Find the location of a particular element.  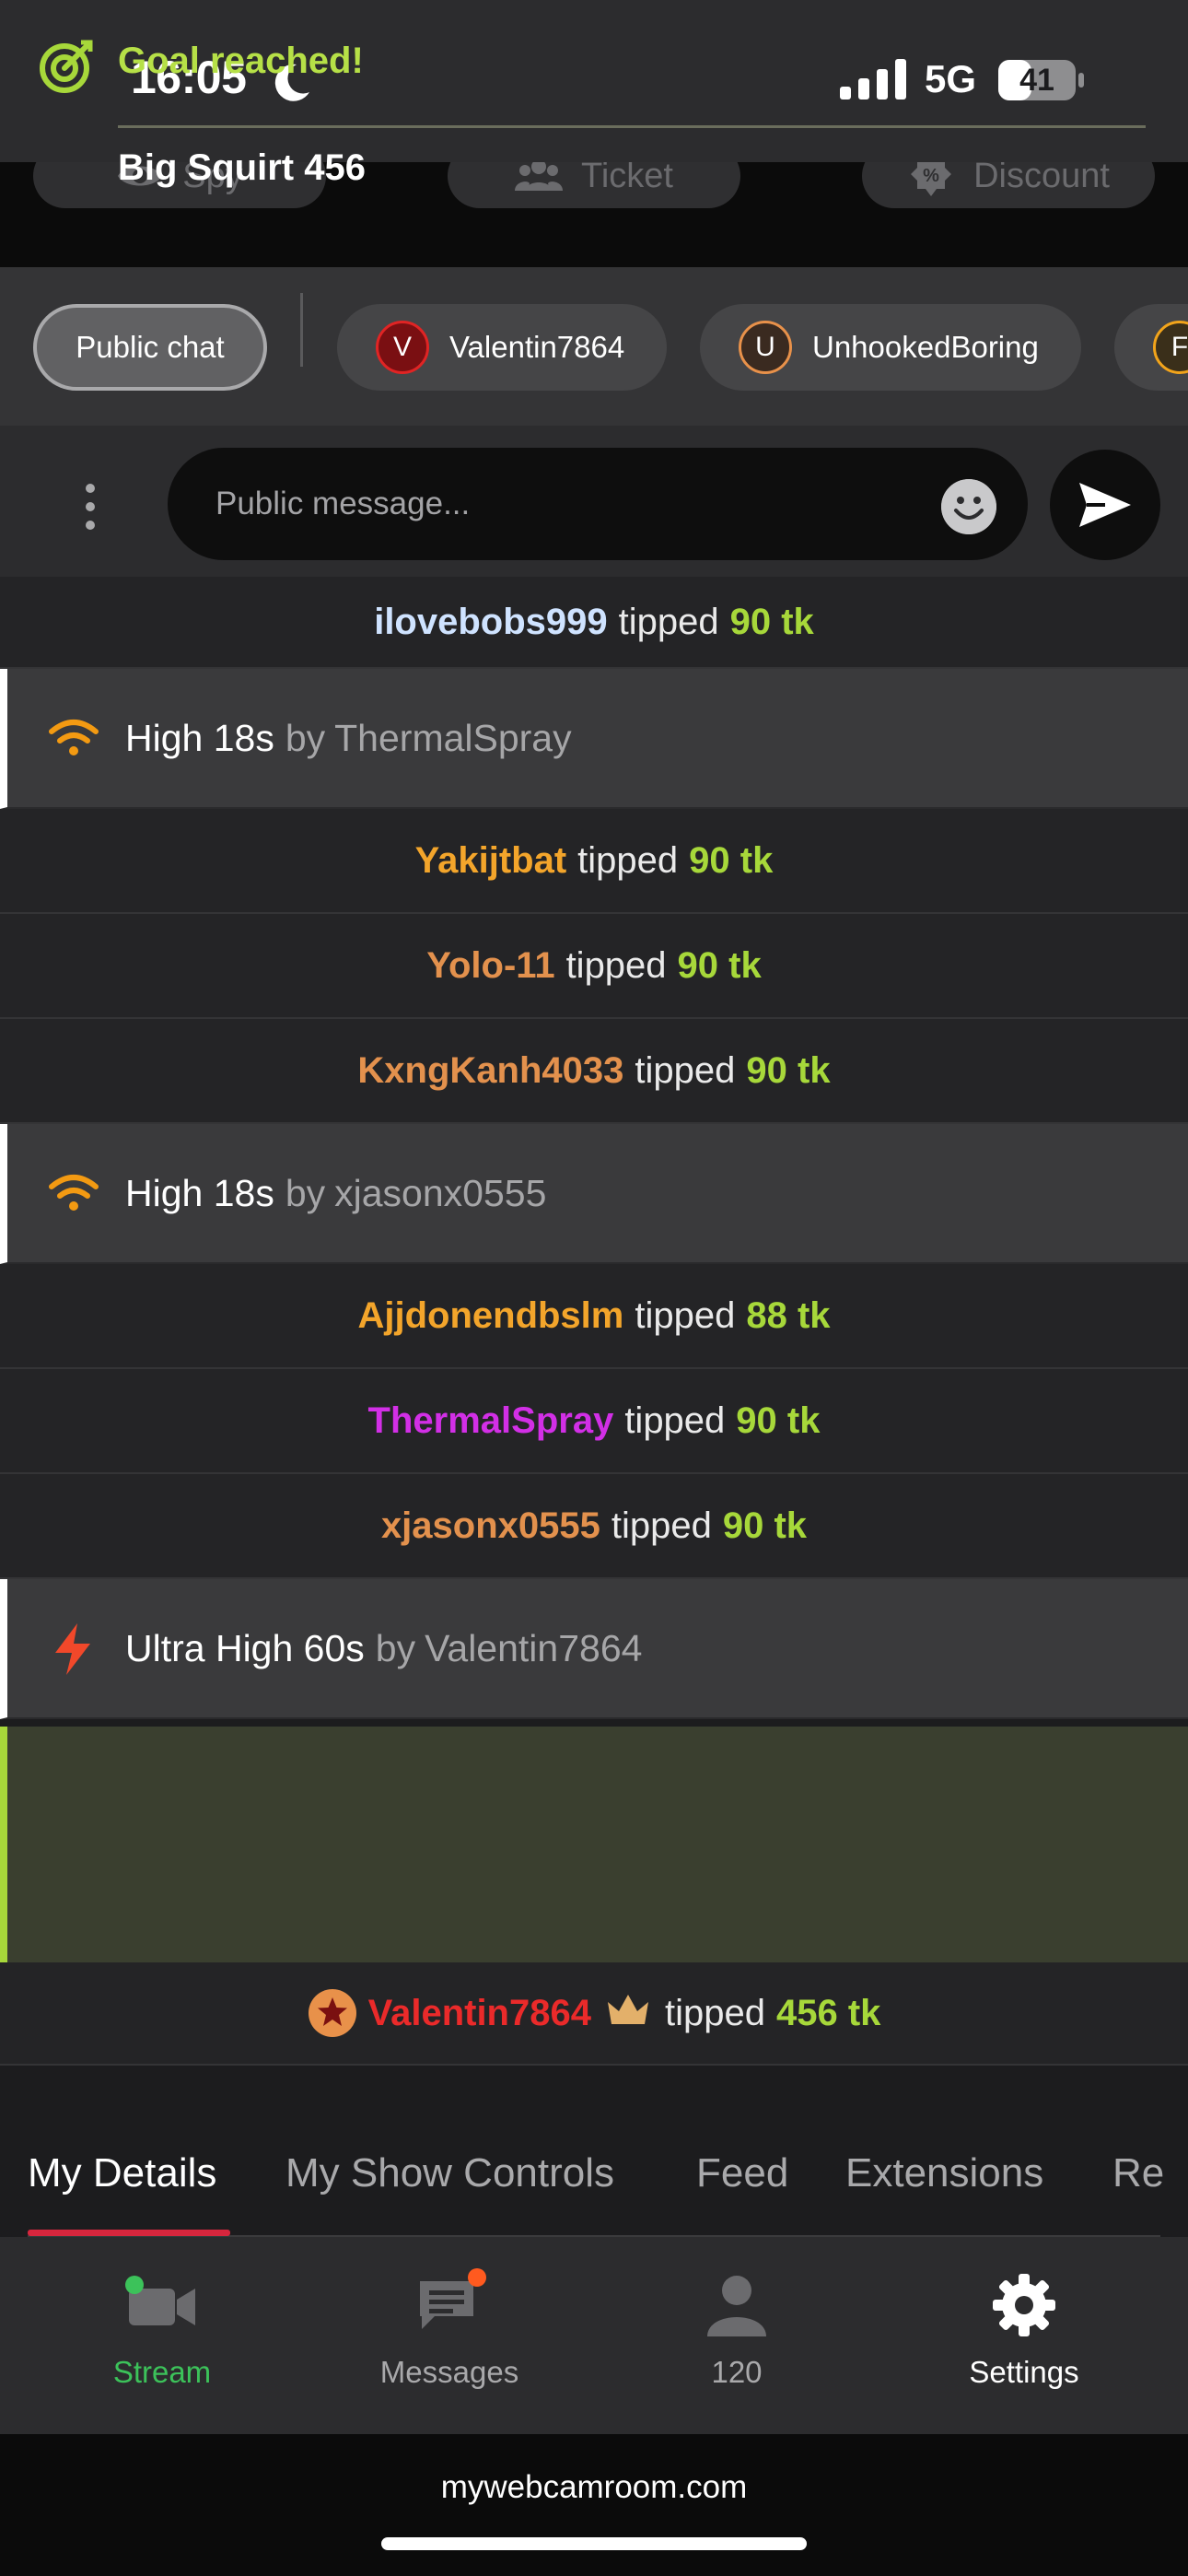

nav-messages: Messages is located at coordinates (449, 2329).